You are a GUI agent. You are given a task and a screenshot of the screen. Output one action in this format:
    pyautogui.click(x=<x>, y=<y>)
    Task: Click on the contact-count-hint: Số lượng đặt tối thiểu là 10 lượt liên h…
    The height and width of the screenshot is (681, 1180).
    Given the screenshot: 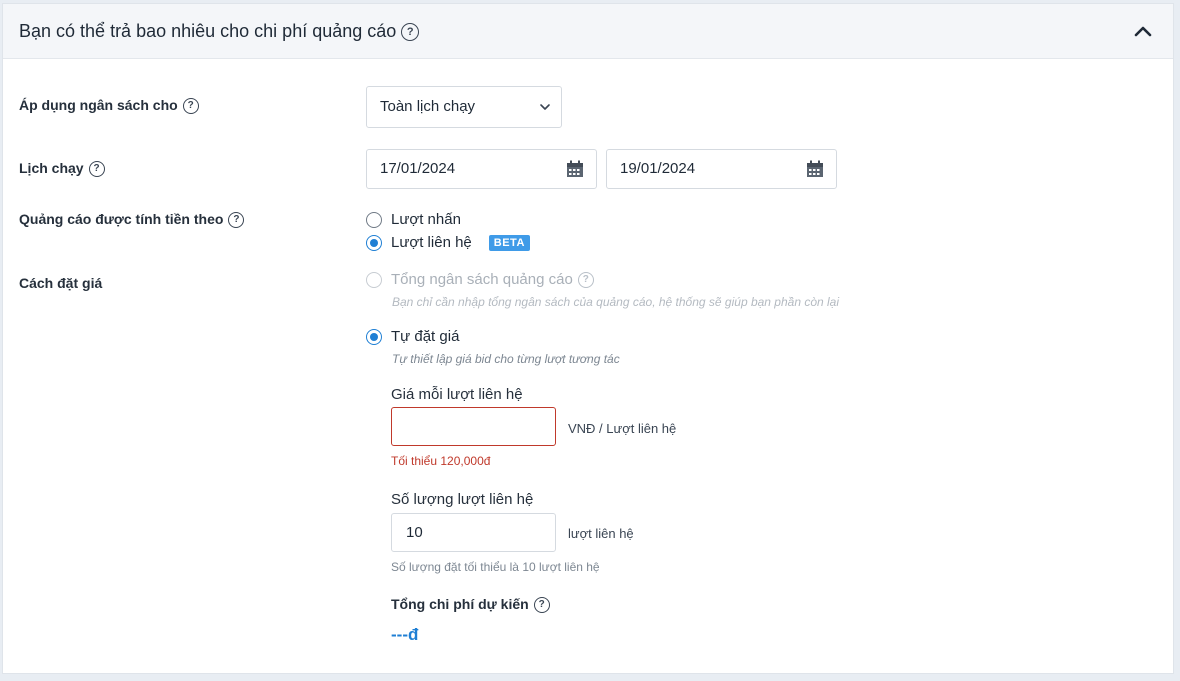 What is the action you would take?
    pyautogui.click(x=495, y=567)
    